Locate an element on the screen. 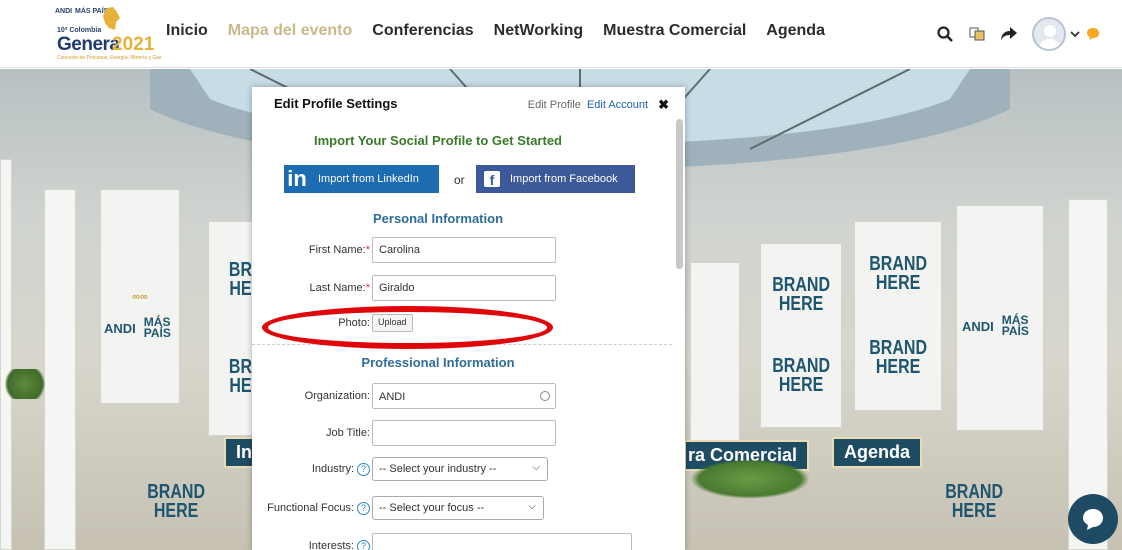 The height and width of the screenshot is (550, 1122). organization-field: ANDI is located at coordinates (464, 396).